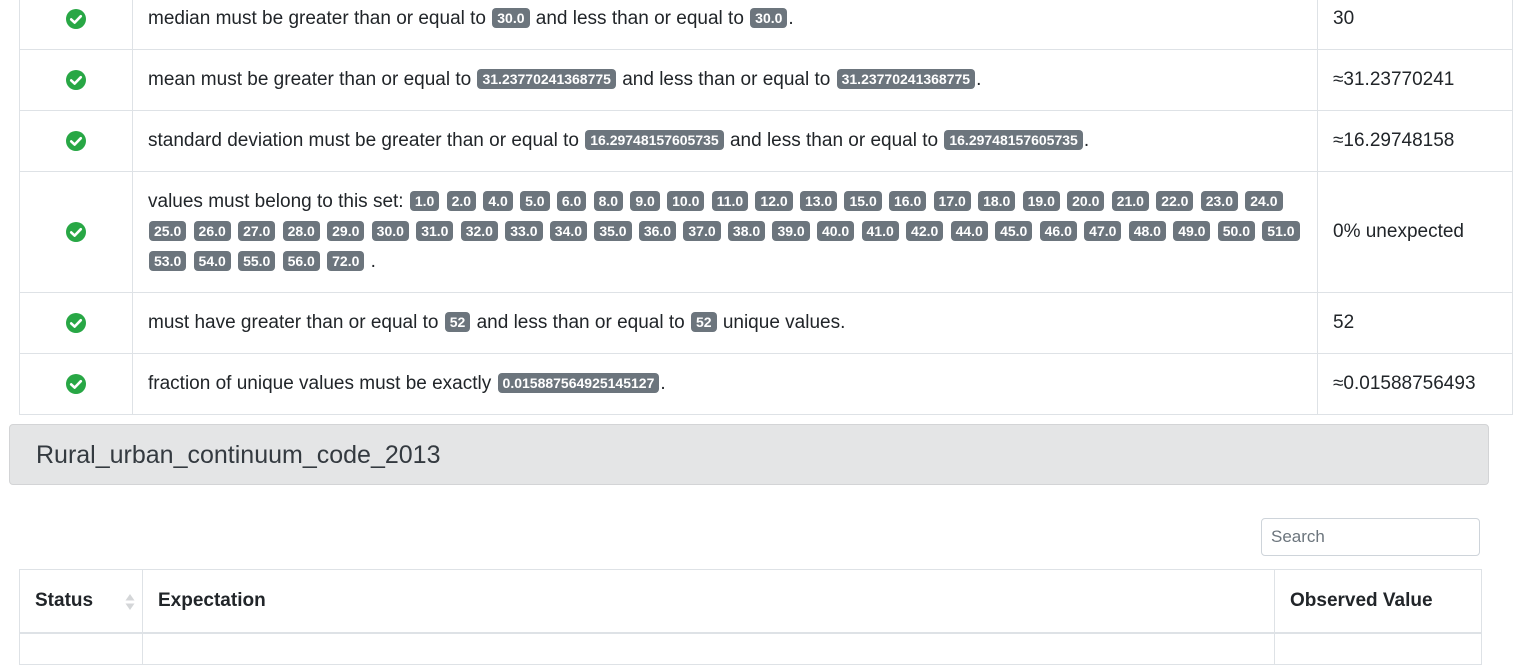 The width and height of the screenshot is (1529, 665). I want to click on value-badge: 47.0, so click(1103, 231).